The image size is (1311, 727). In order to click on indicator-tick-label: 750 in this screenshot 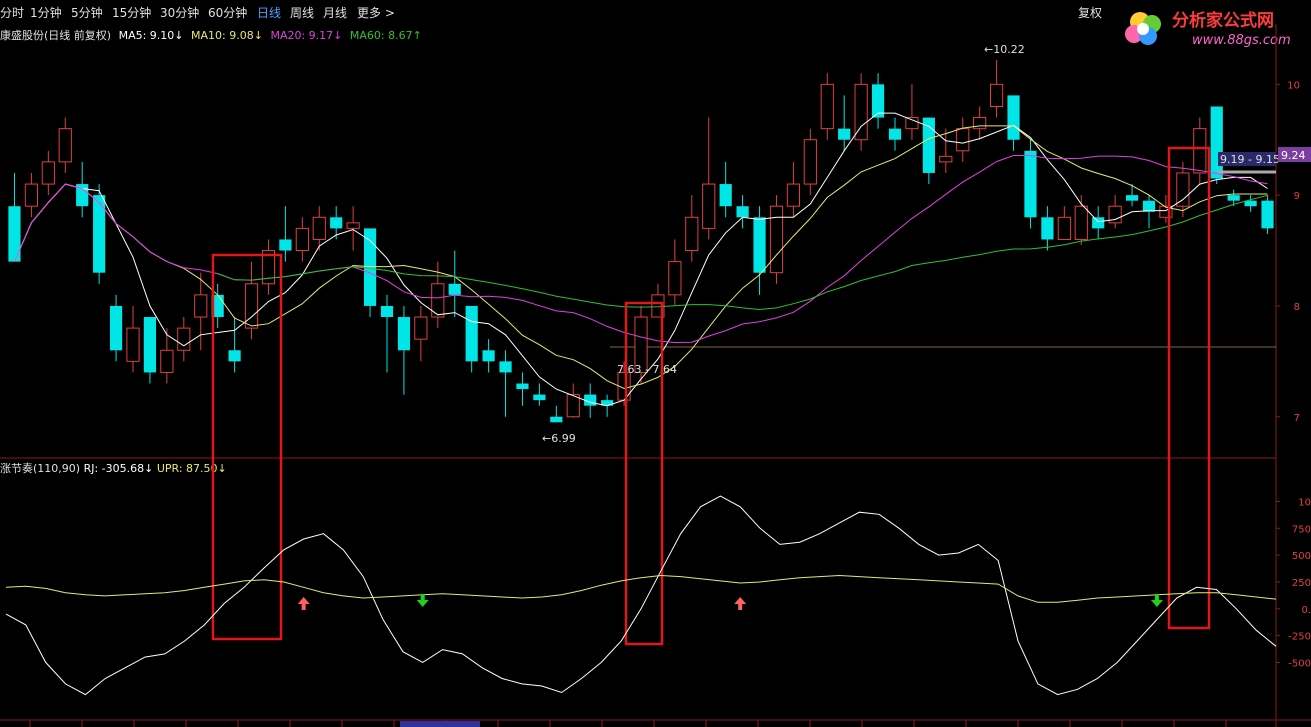, I will do `click(1301, 529)`.